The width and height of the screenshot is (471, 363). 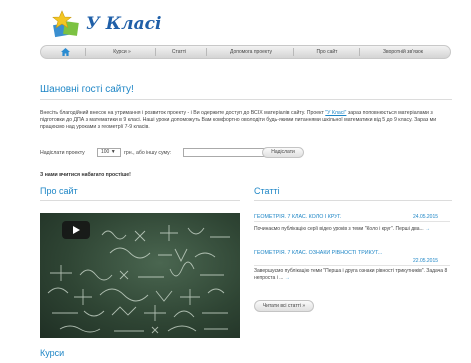 What do you see at coordinates (65, 52) in the screenshot?
I see `home-icon` at bounding box center [65, 52].